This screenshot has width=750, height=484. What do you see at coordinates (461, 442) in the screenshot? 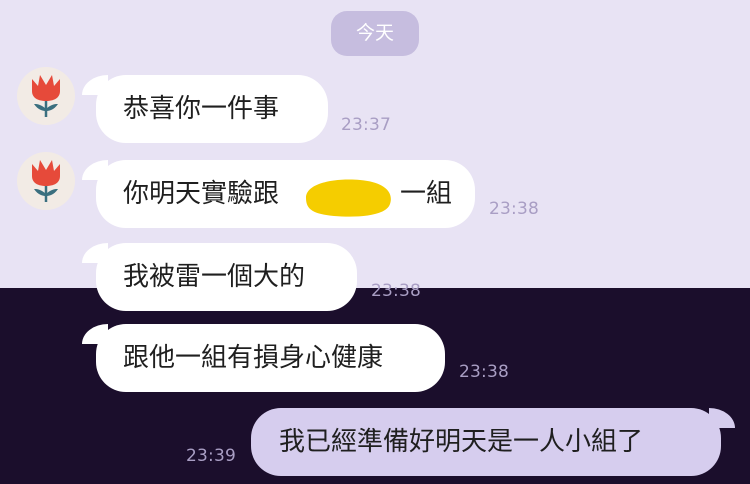
I see `message-text: 我已經準備好明天是一人小組了` at bounding box center [461, 442].